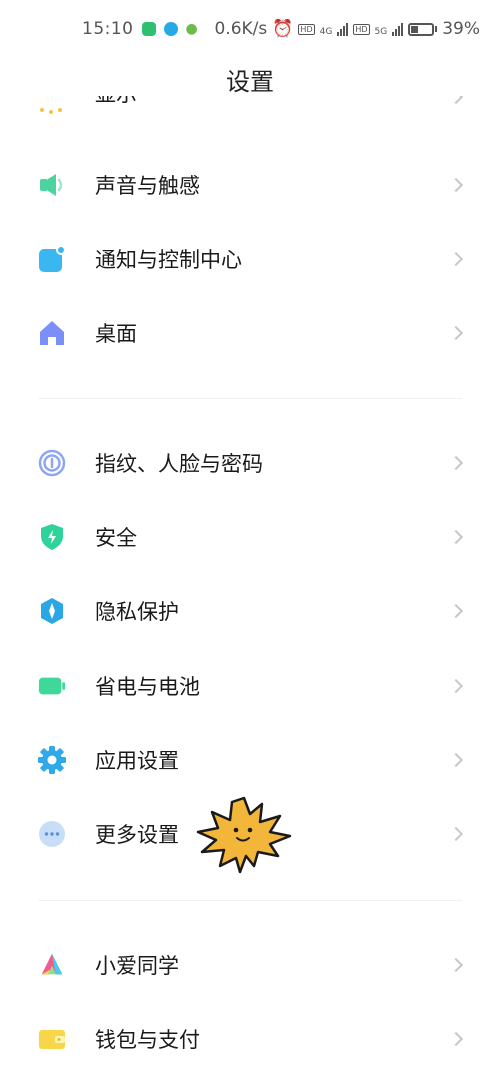 The height and width of the screenshot is (1076, 500). I want to click on more-icon, so click(52, 834).